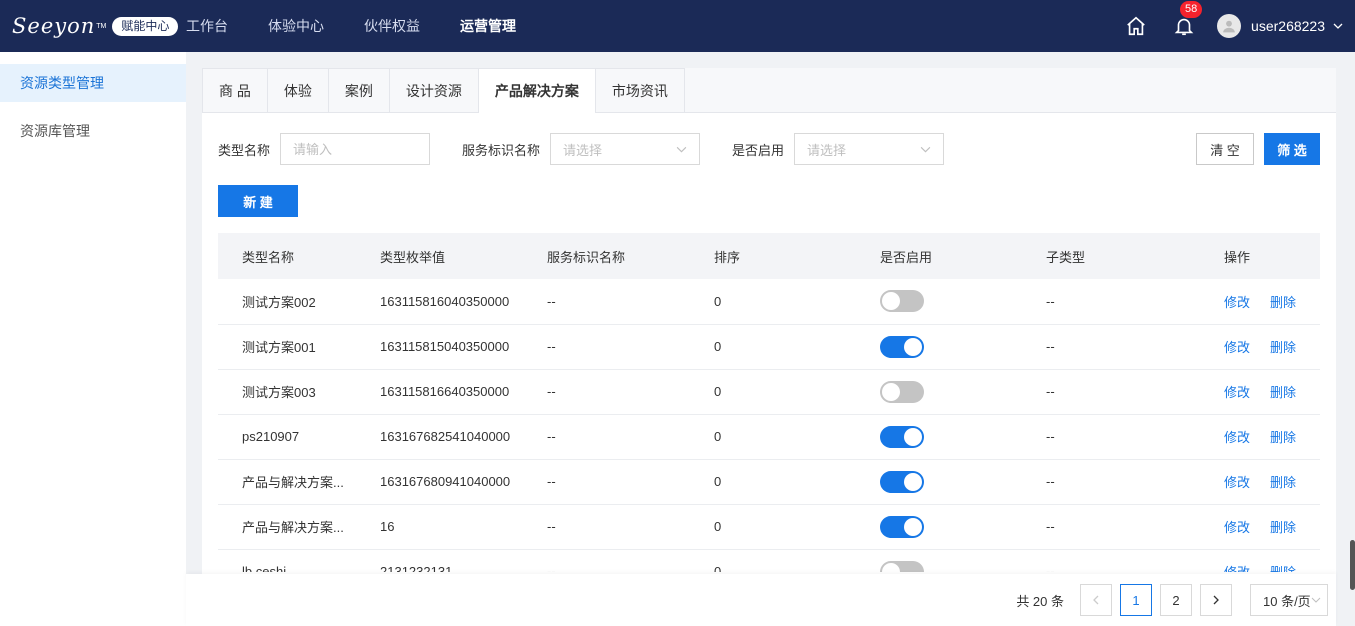 Image resolution: width=1355 pixels, height=626 pixels. I want to click on notification-badge: 58, so click(1191, 9).